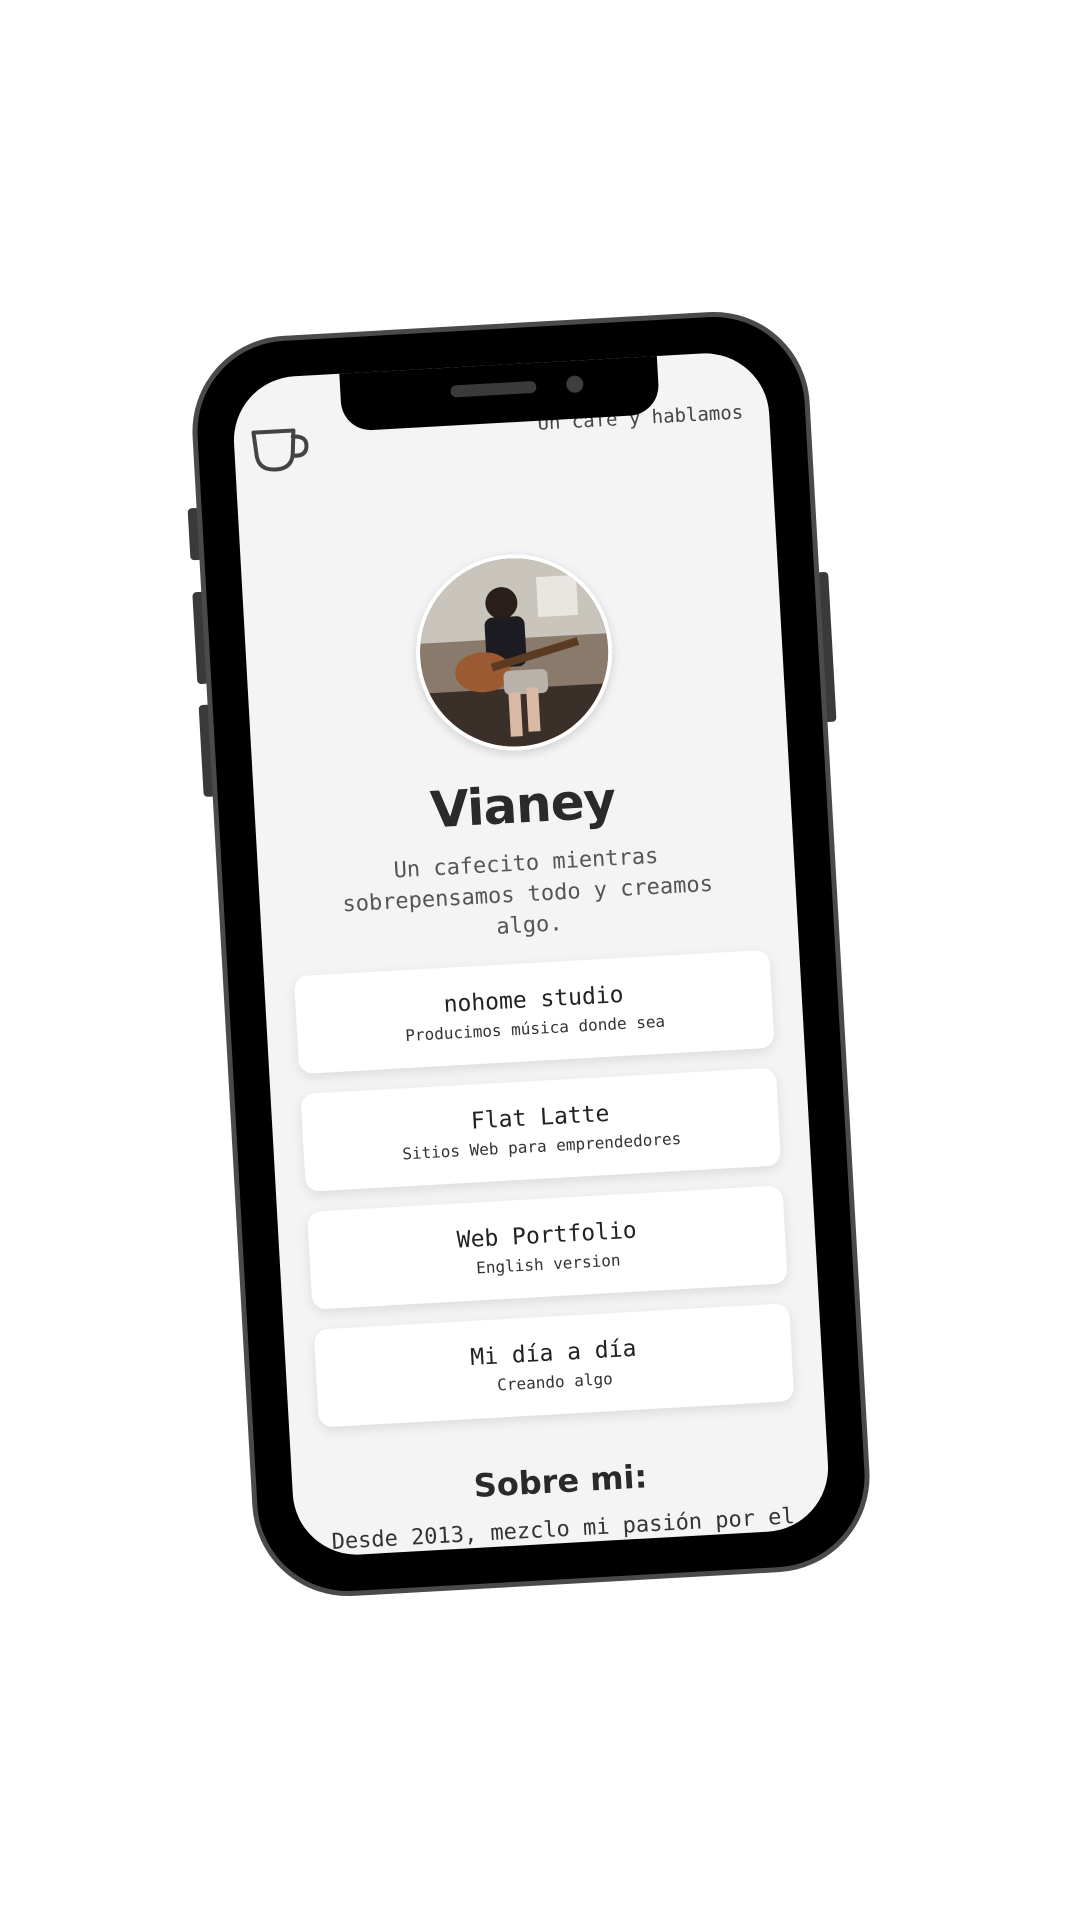 Image resolution: width=1080 pixels, height=1920 pixels. Describe the element at coordinates (547, 1235) in the screenshot. I see `link-title: Web Portfolio` at that location.